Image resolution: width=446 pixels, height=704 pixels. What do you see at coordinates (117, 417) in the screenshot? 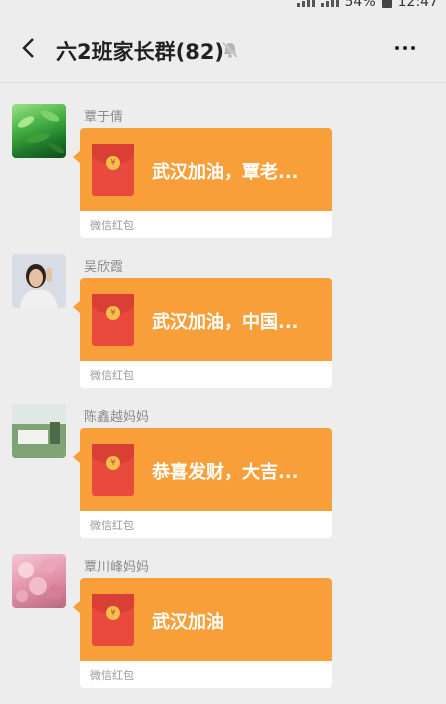
I see `sender-name: 陈鑫越妈妈` at bounding box center [117, 417].